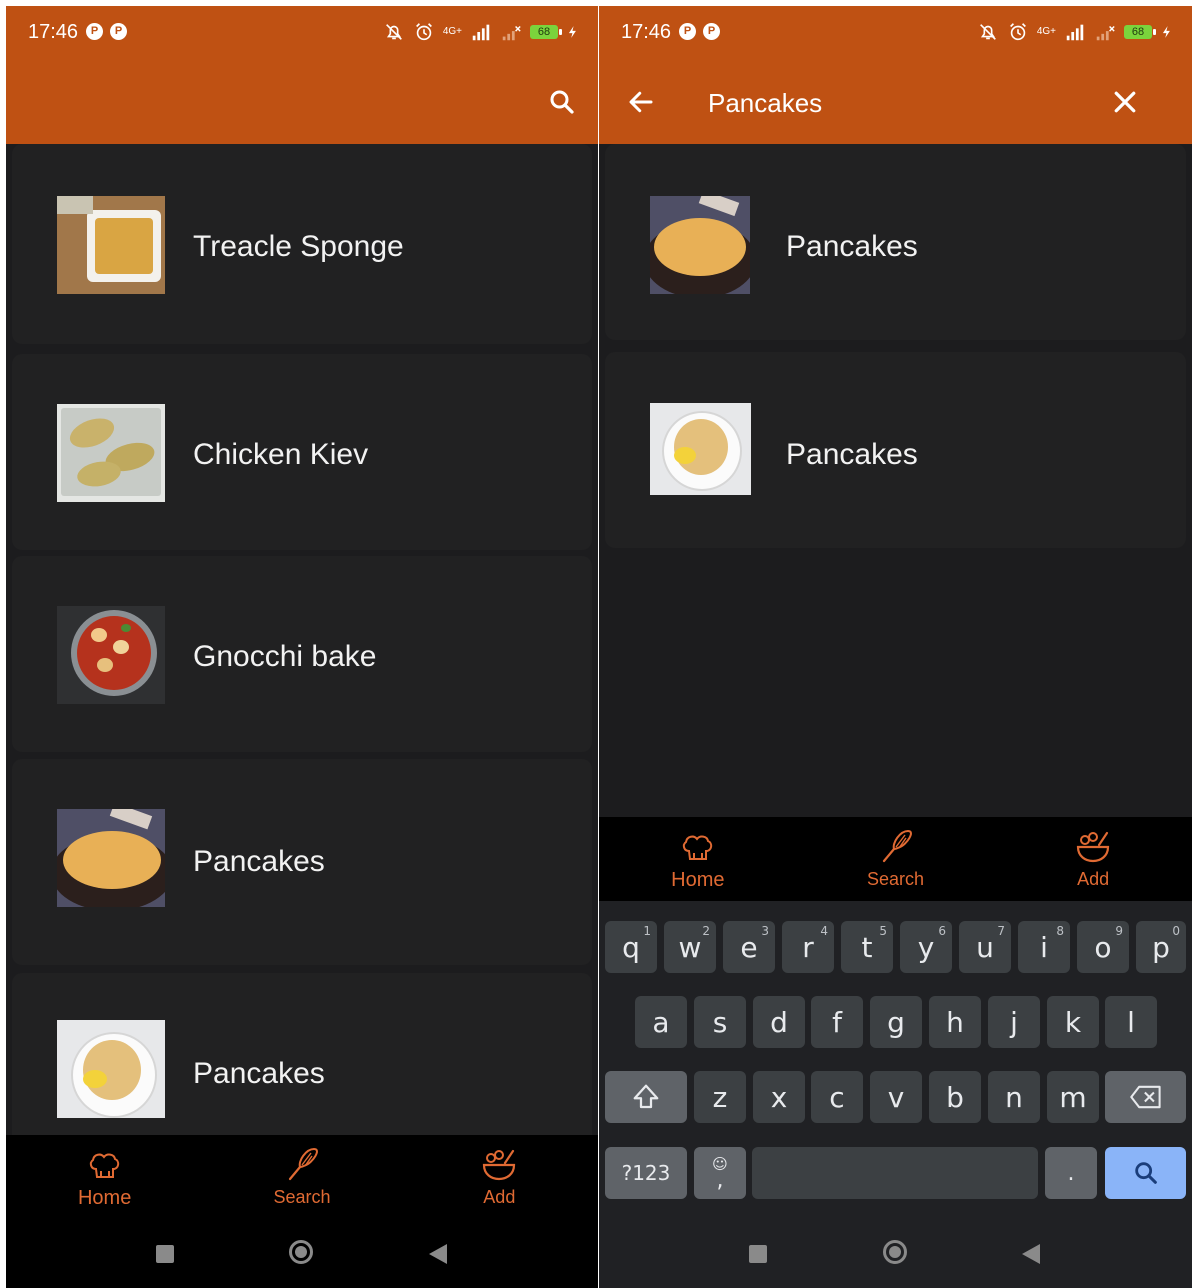  Describe the element at coordinates (452, 31) in the screenshot. I see `network-type: 4G+` at that location.